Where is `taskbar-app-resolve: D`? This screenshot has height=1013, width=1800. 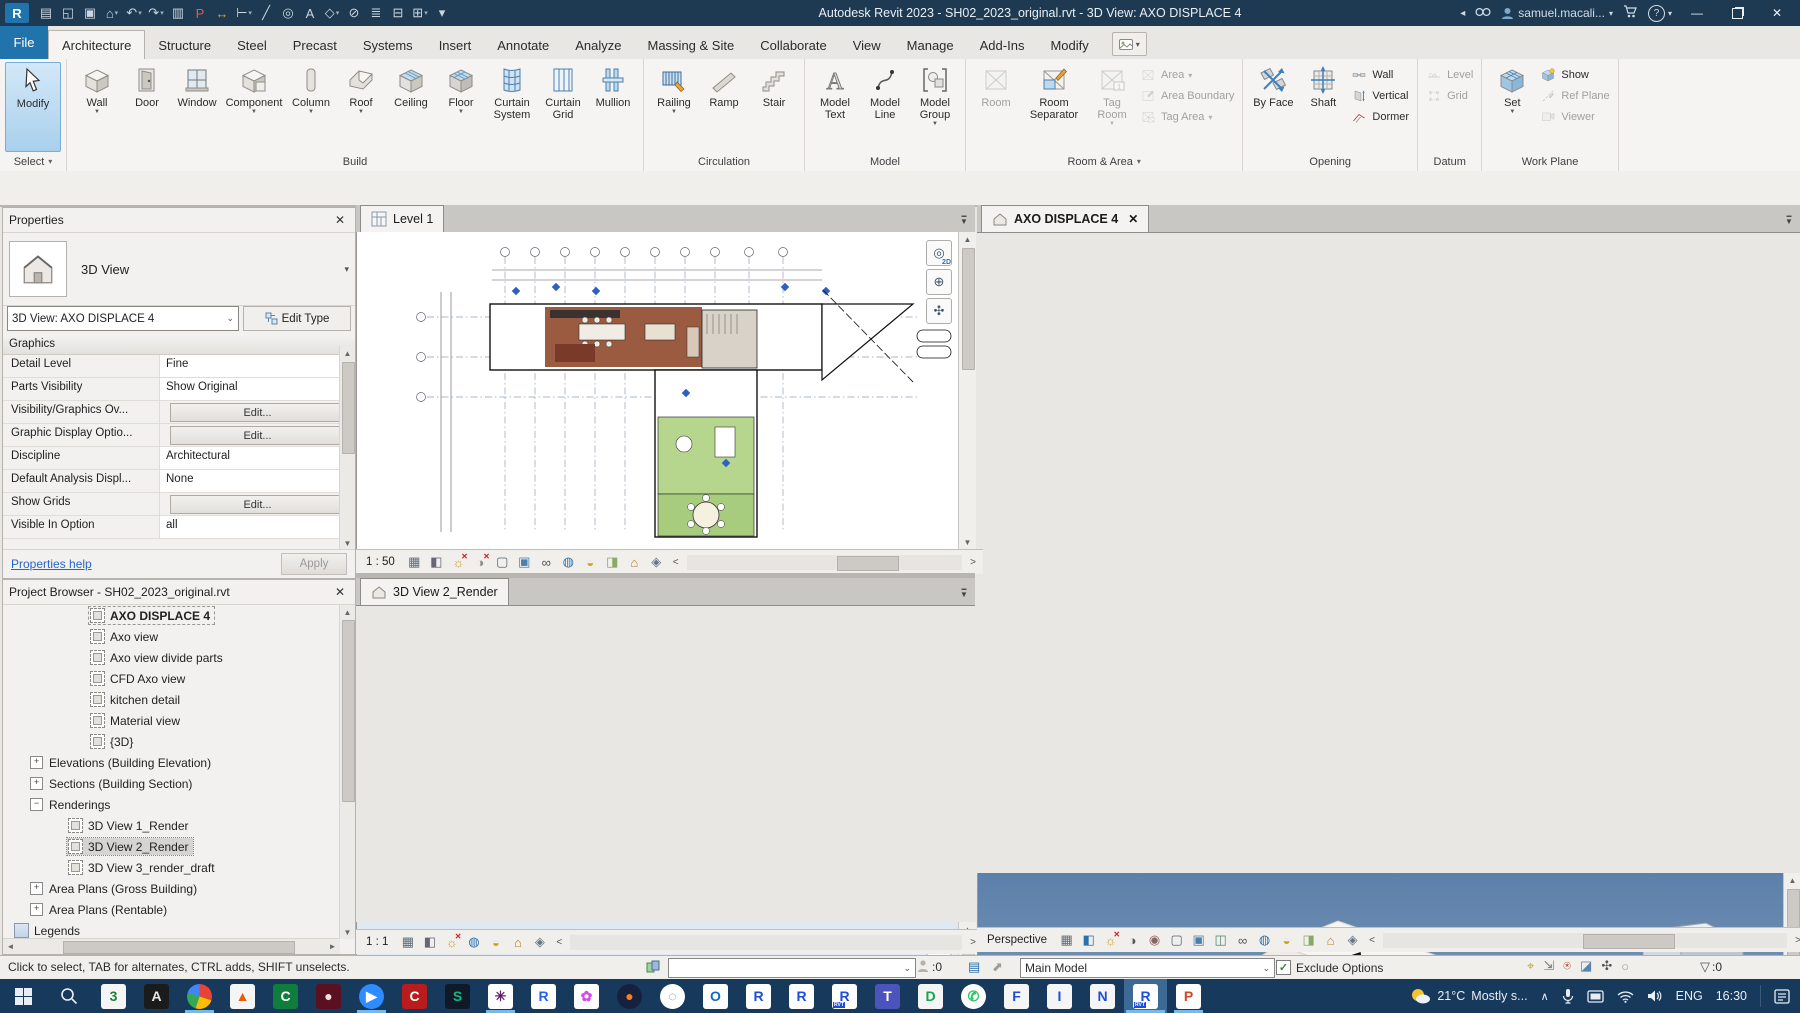 taskbar-app-resolve: D is located at coordinates (930, 996).